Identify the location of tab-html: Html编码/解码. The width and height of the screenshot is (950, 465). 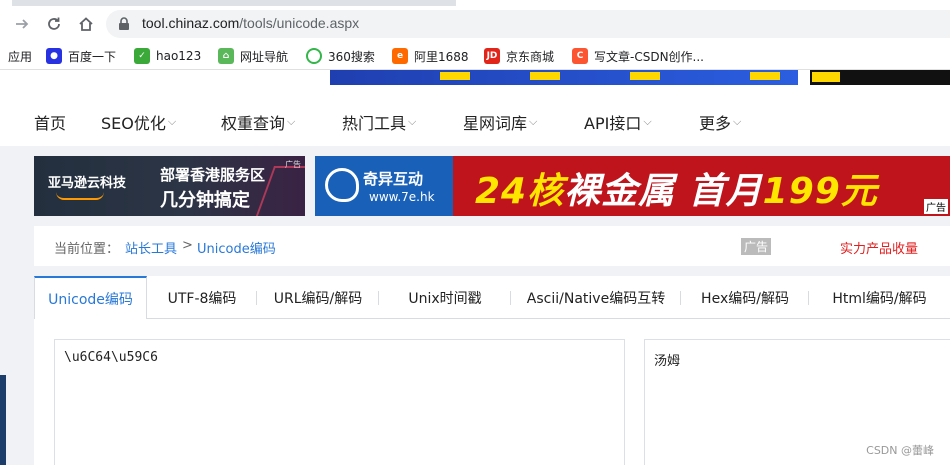
(879, 297).